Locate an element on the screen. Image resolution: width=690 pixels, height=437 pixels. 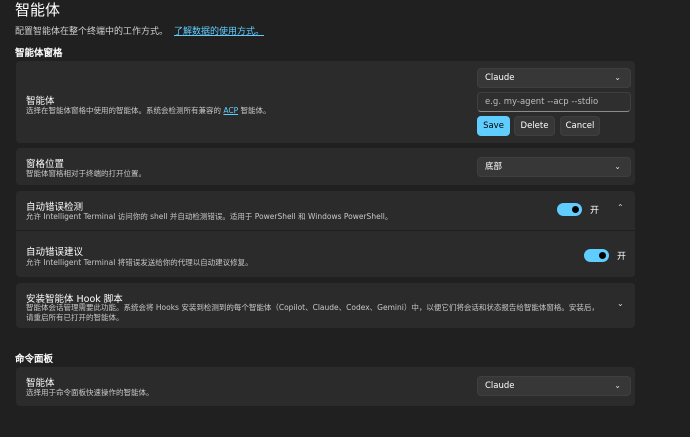
pane-position-card: 窗格位置 智能体窗格相对于终端的打开位置。 底部 ⌄ is located at coordinates (325, 166).